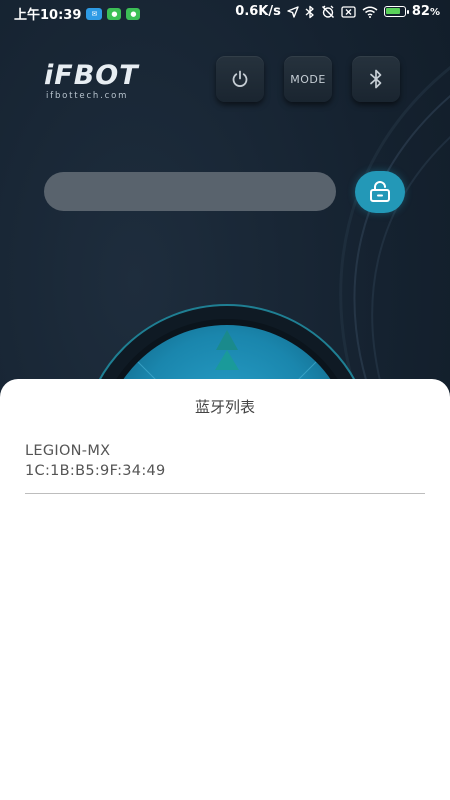 This screenshot has height=800, width=450. I want to click on logo-text: iFBOT, so click(91, 75).